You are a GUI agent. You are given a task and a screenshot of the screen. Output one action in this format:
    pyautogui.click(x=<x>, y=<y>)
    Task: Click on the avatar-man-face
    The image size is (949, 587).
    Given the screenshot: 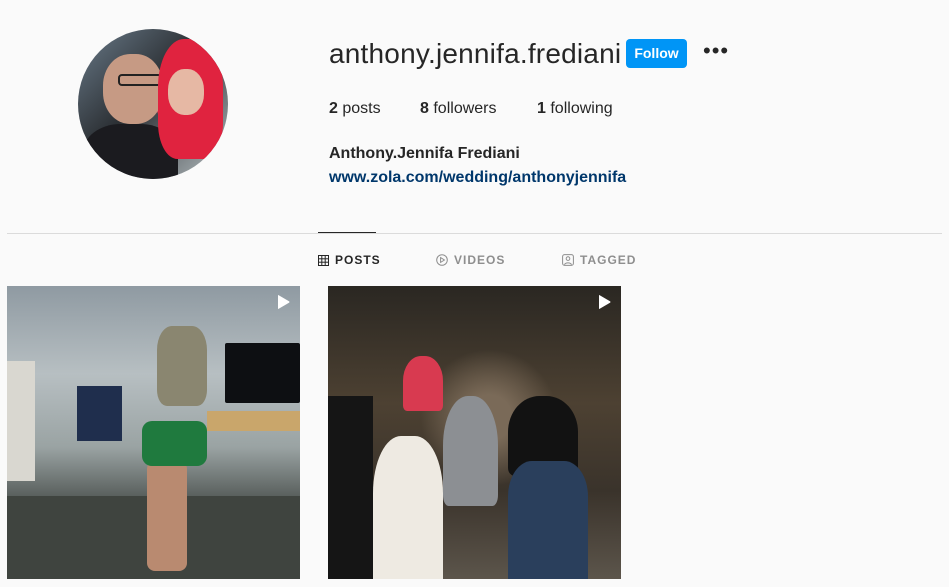 What is the action you would take?
    pyautogui.click(x=133, y=89)
    